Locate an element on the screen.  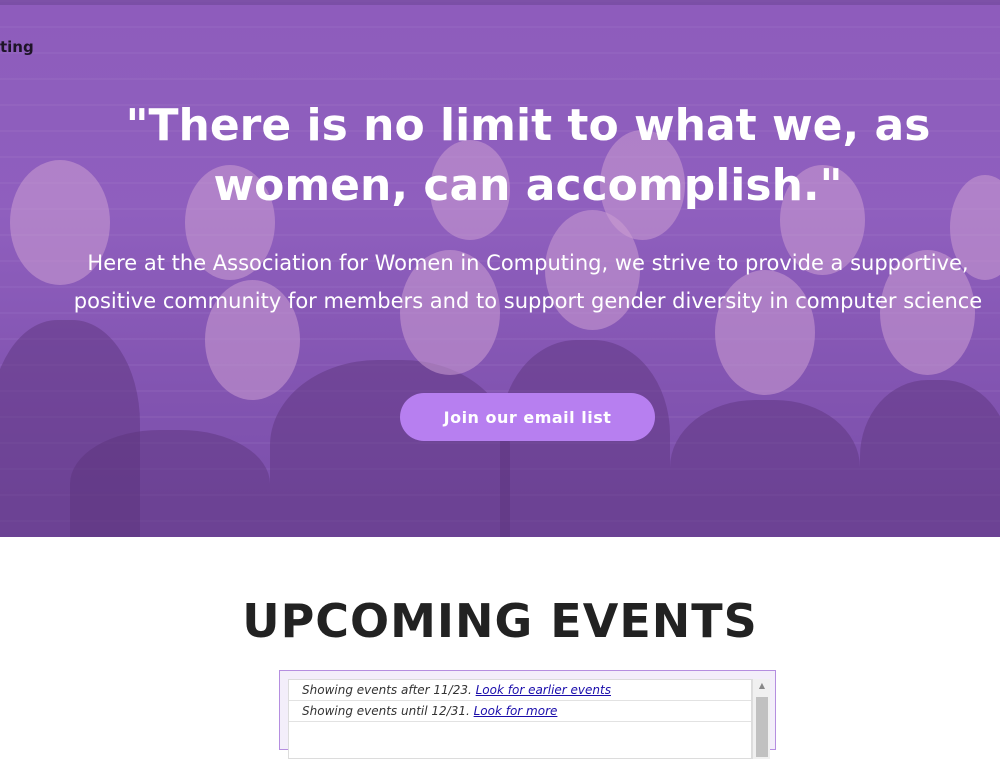
scroll-up-icon: ▲ is located at coordinates (762, 686).